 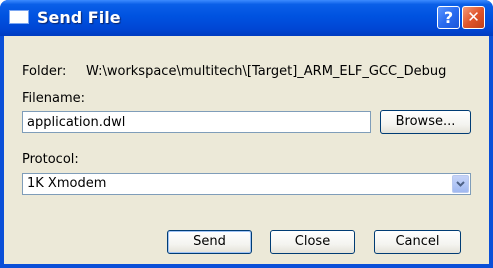 What do you see at coordinates (312, 242) in the screenshot?
I see `close-button: Close` at bounding box center [312, 242].